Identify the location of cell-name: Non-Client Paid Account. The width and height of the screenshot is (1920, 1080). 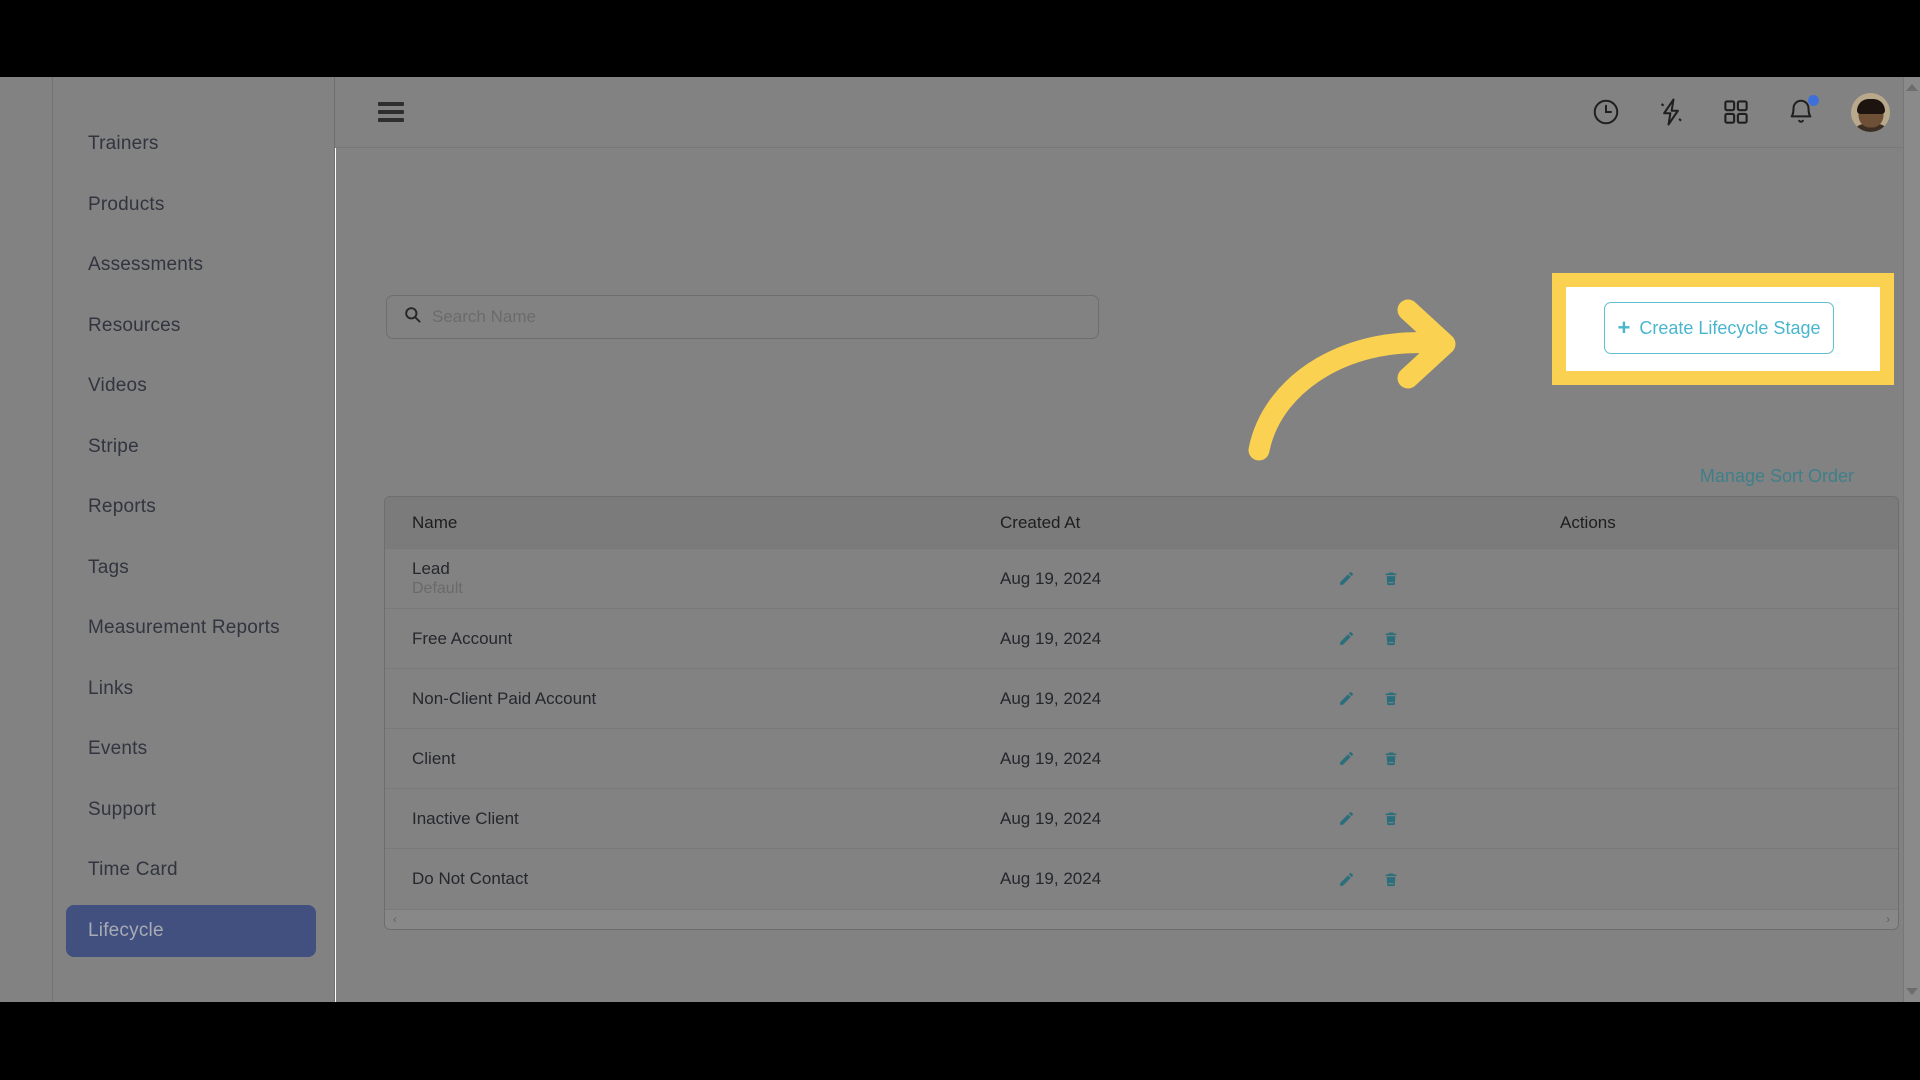
(706, 699).